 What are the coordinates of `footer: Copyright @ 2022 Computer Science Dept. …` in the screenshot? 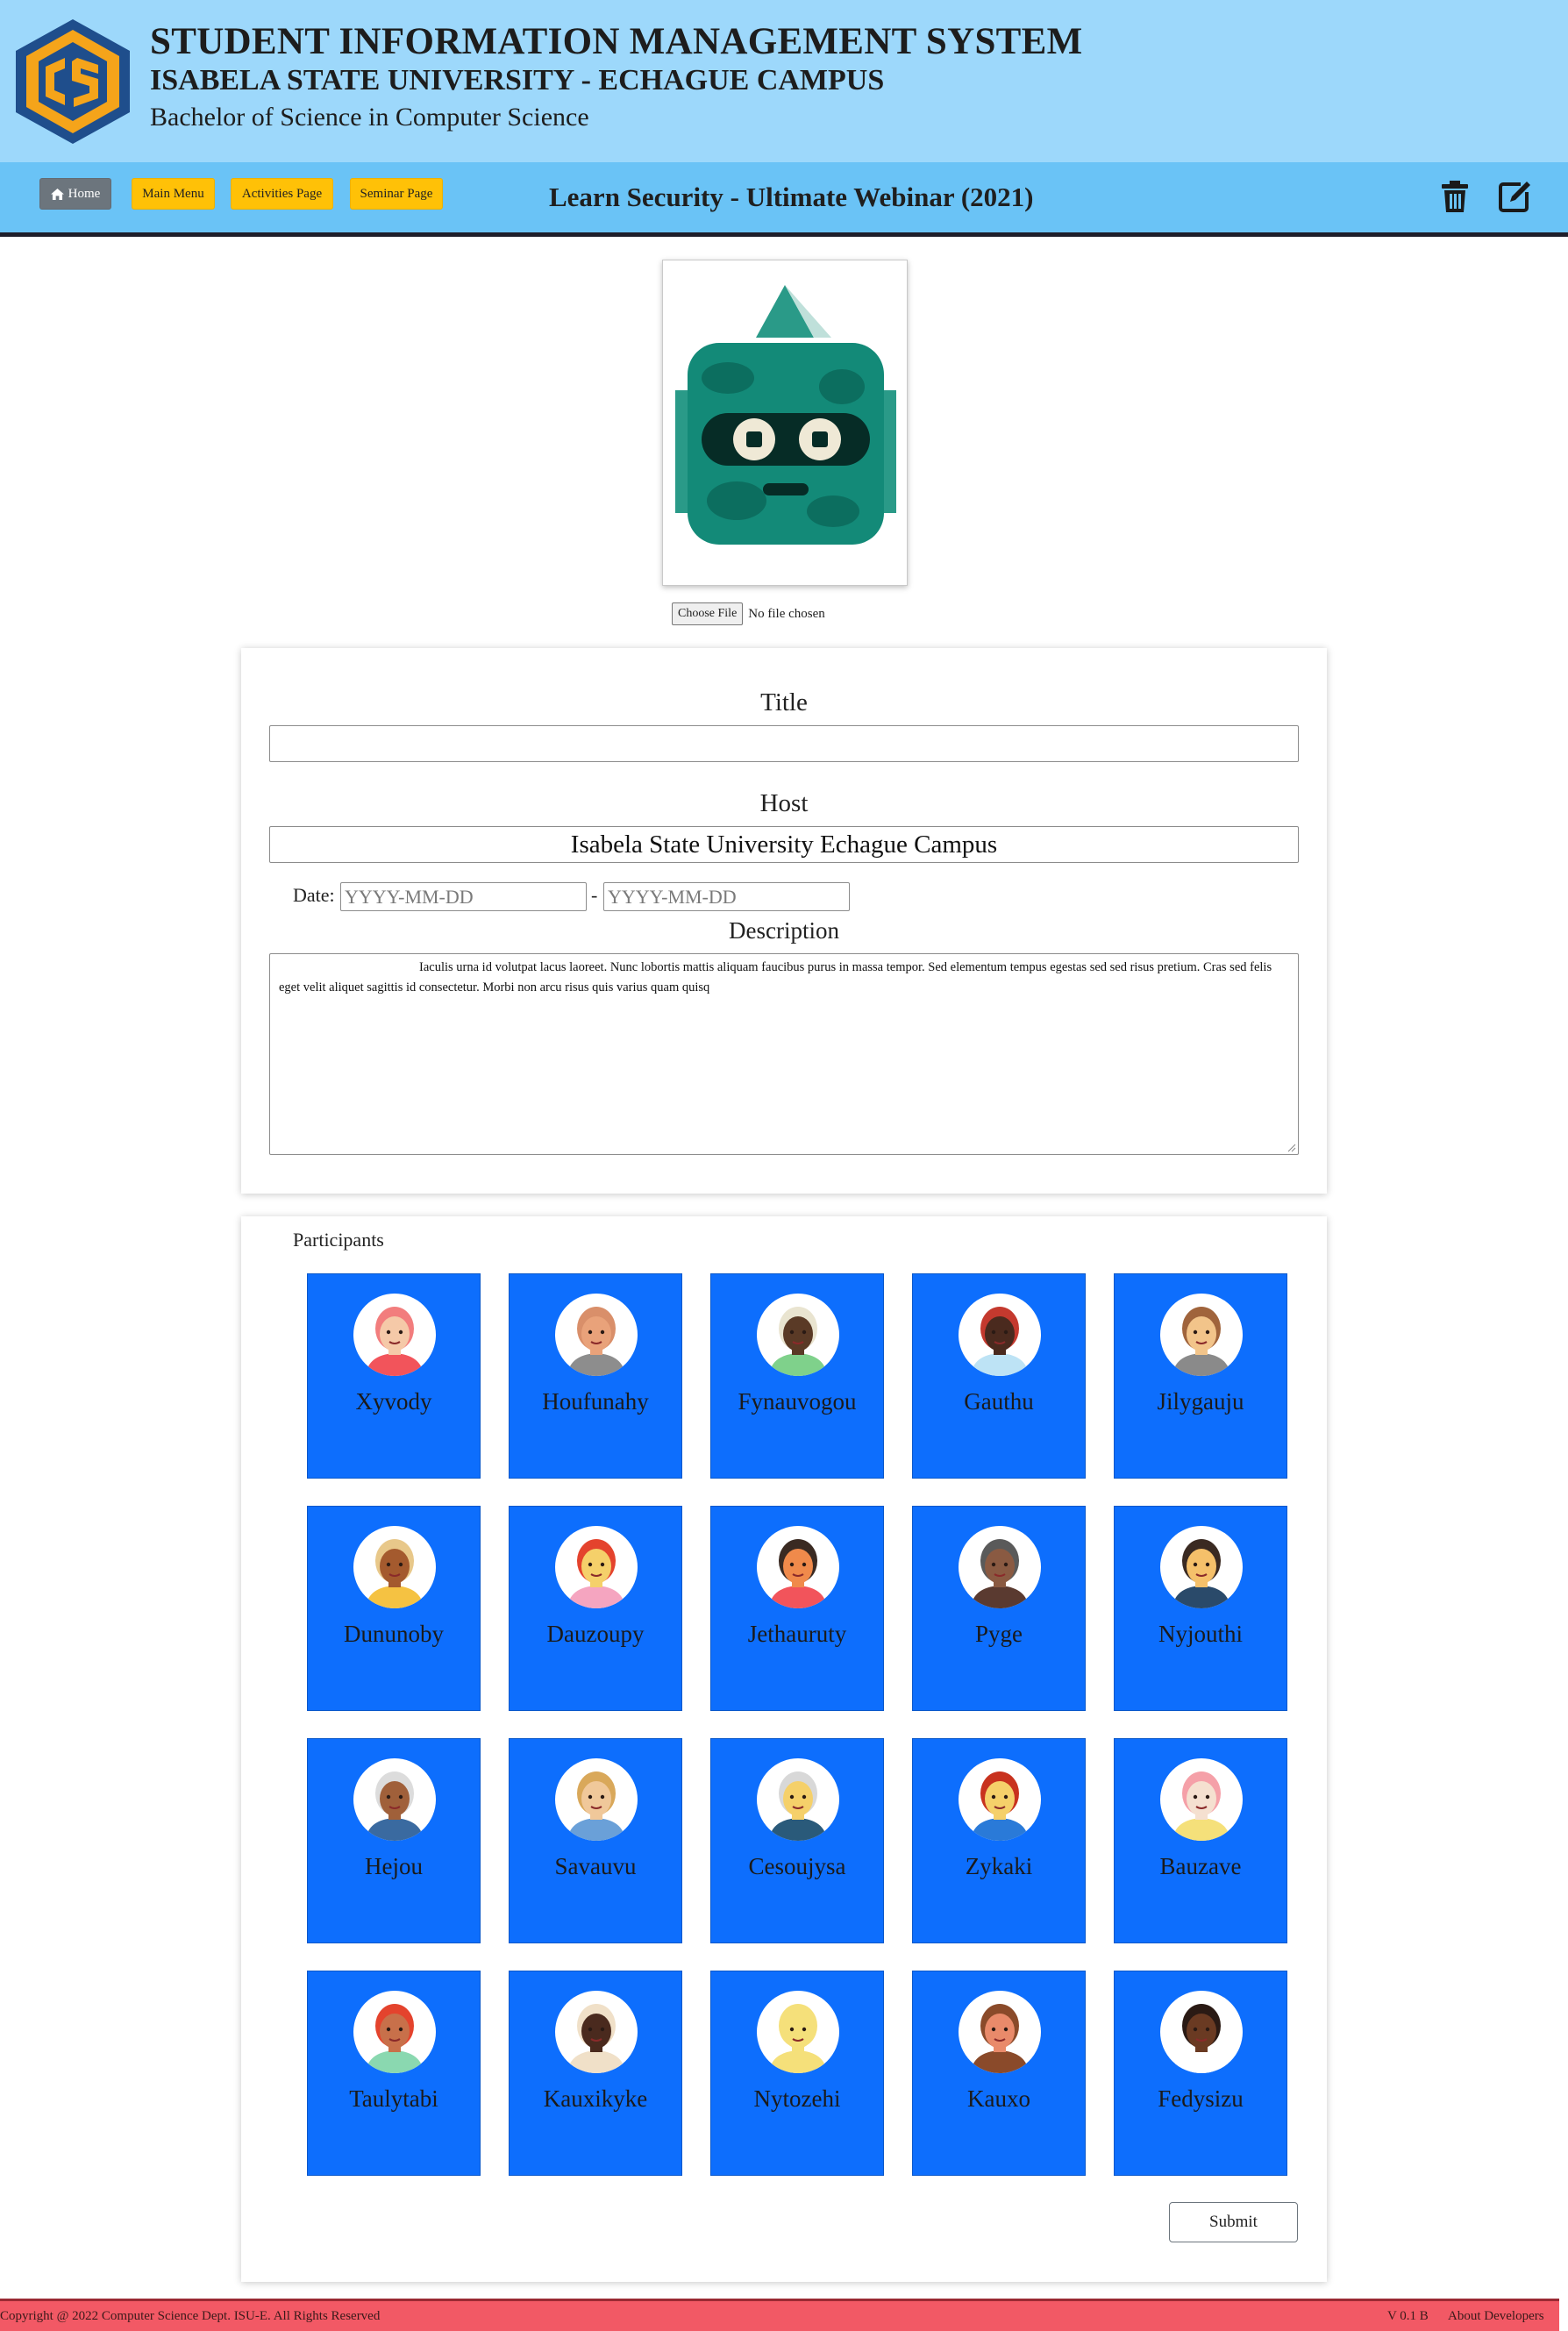 It's located at (780, 2315).